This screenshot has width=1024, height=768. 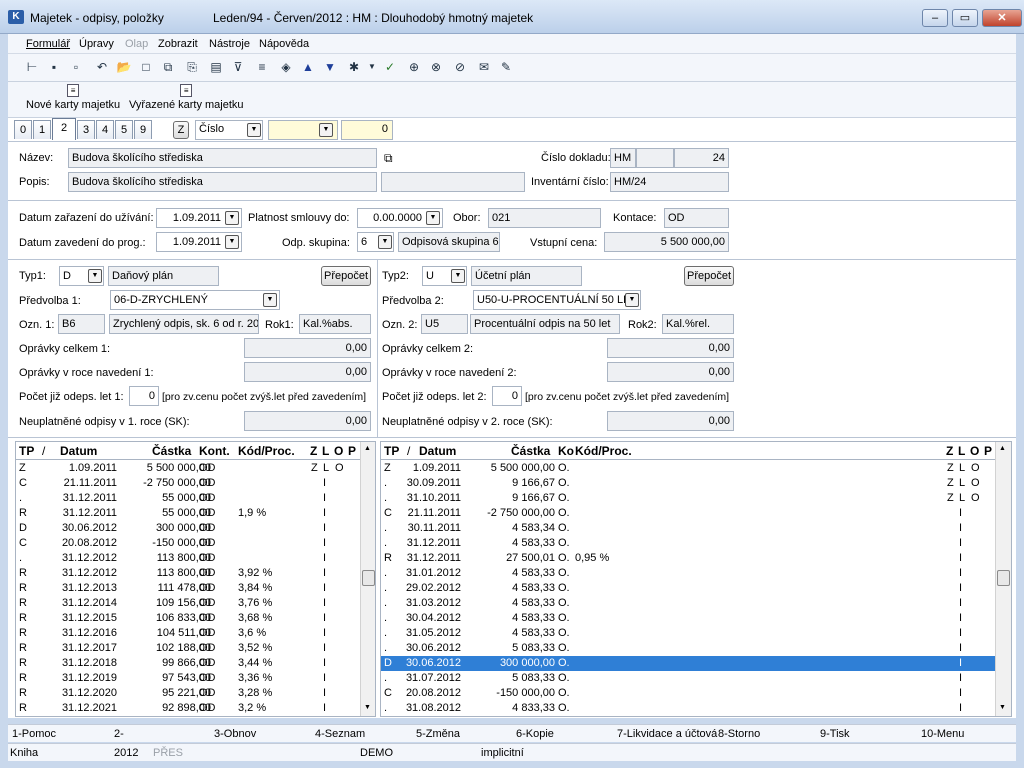 I want to click on maximize-button: ▭, so click(x=965, y=18).